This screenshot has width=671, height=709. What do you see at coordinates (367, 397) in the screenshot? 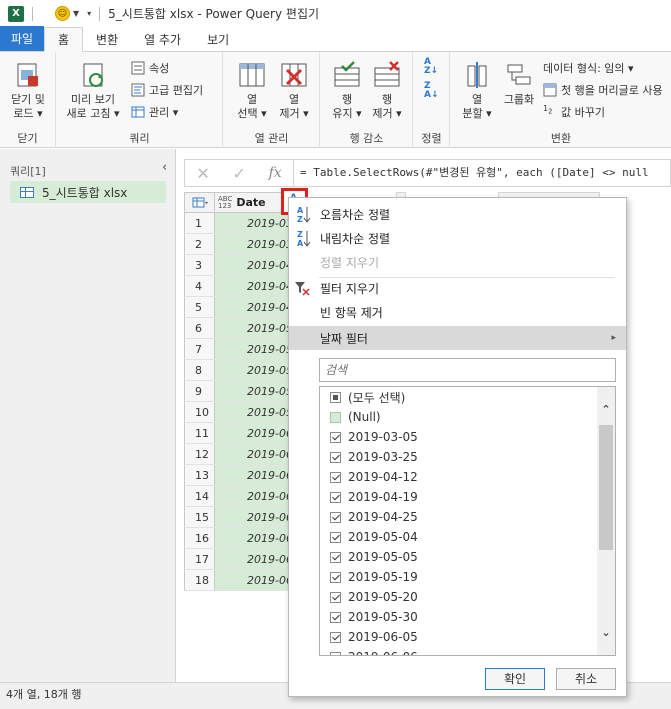
I see `select-all-item: (모두 선택)` at bounding box center [367, 397].